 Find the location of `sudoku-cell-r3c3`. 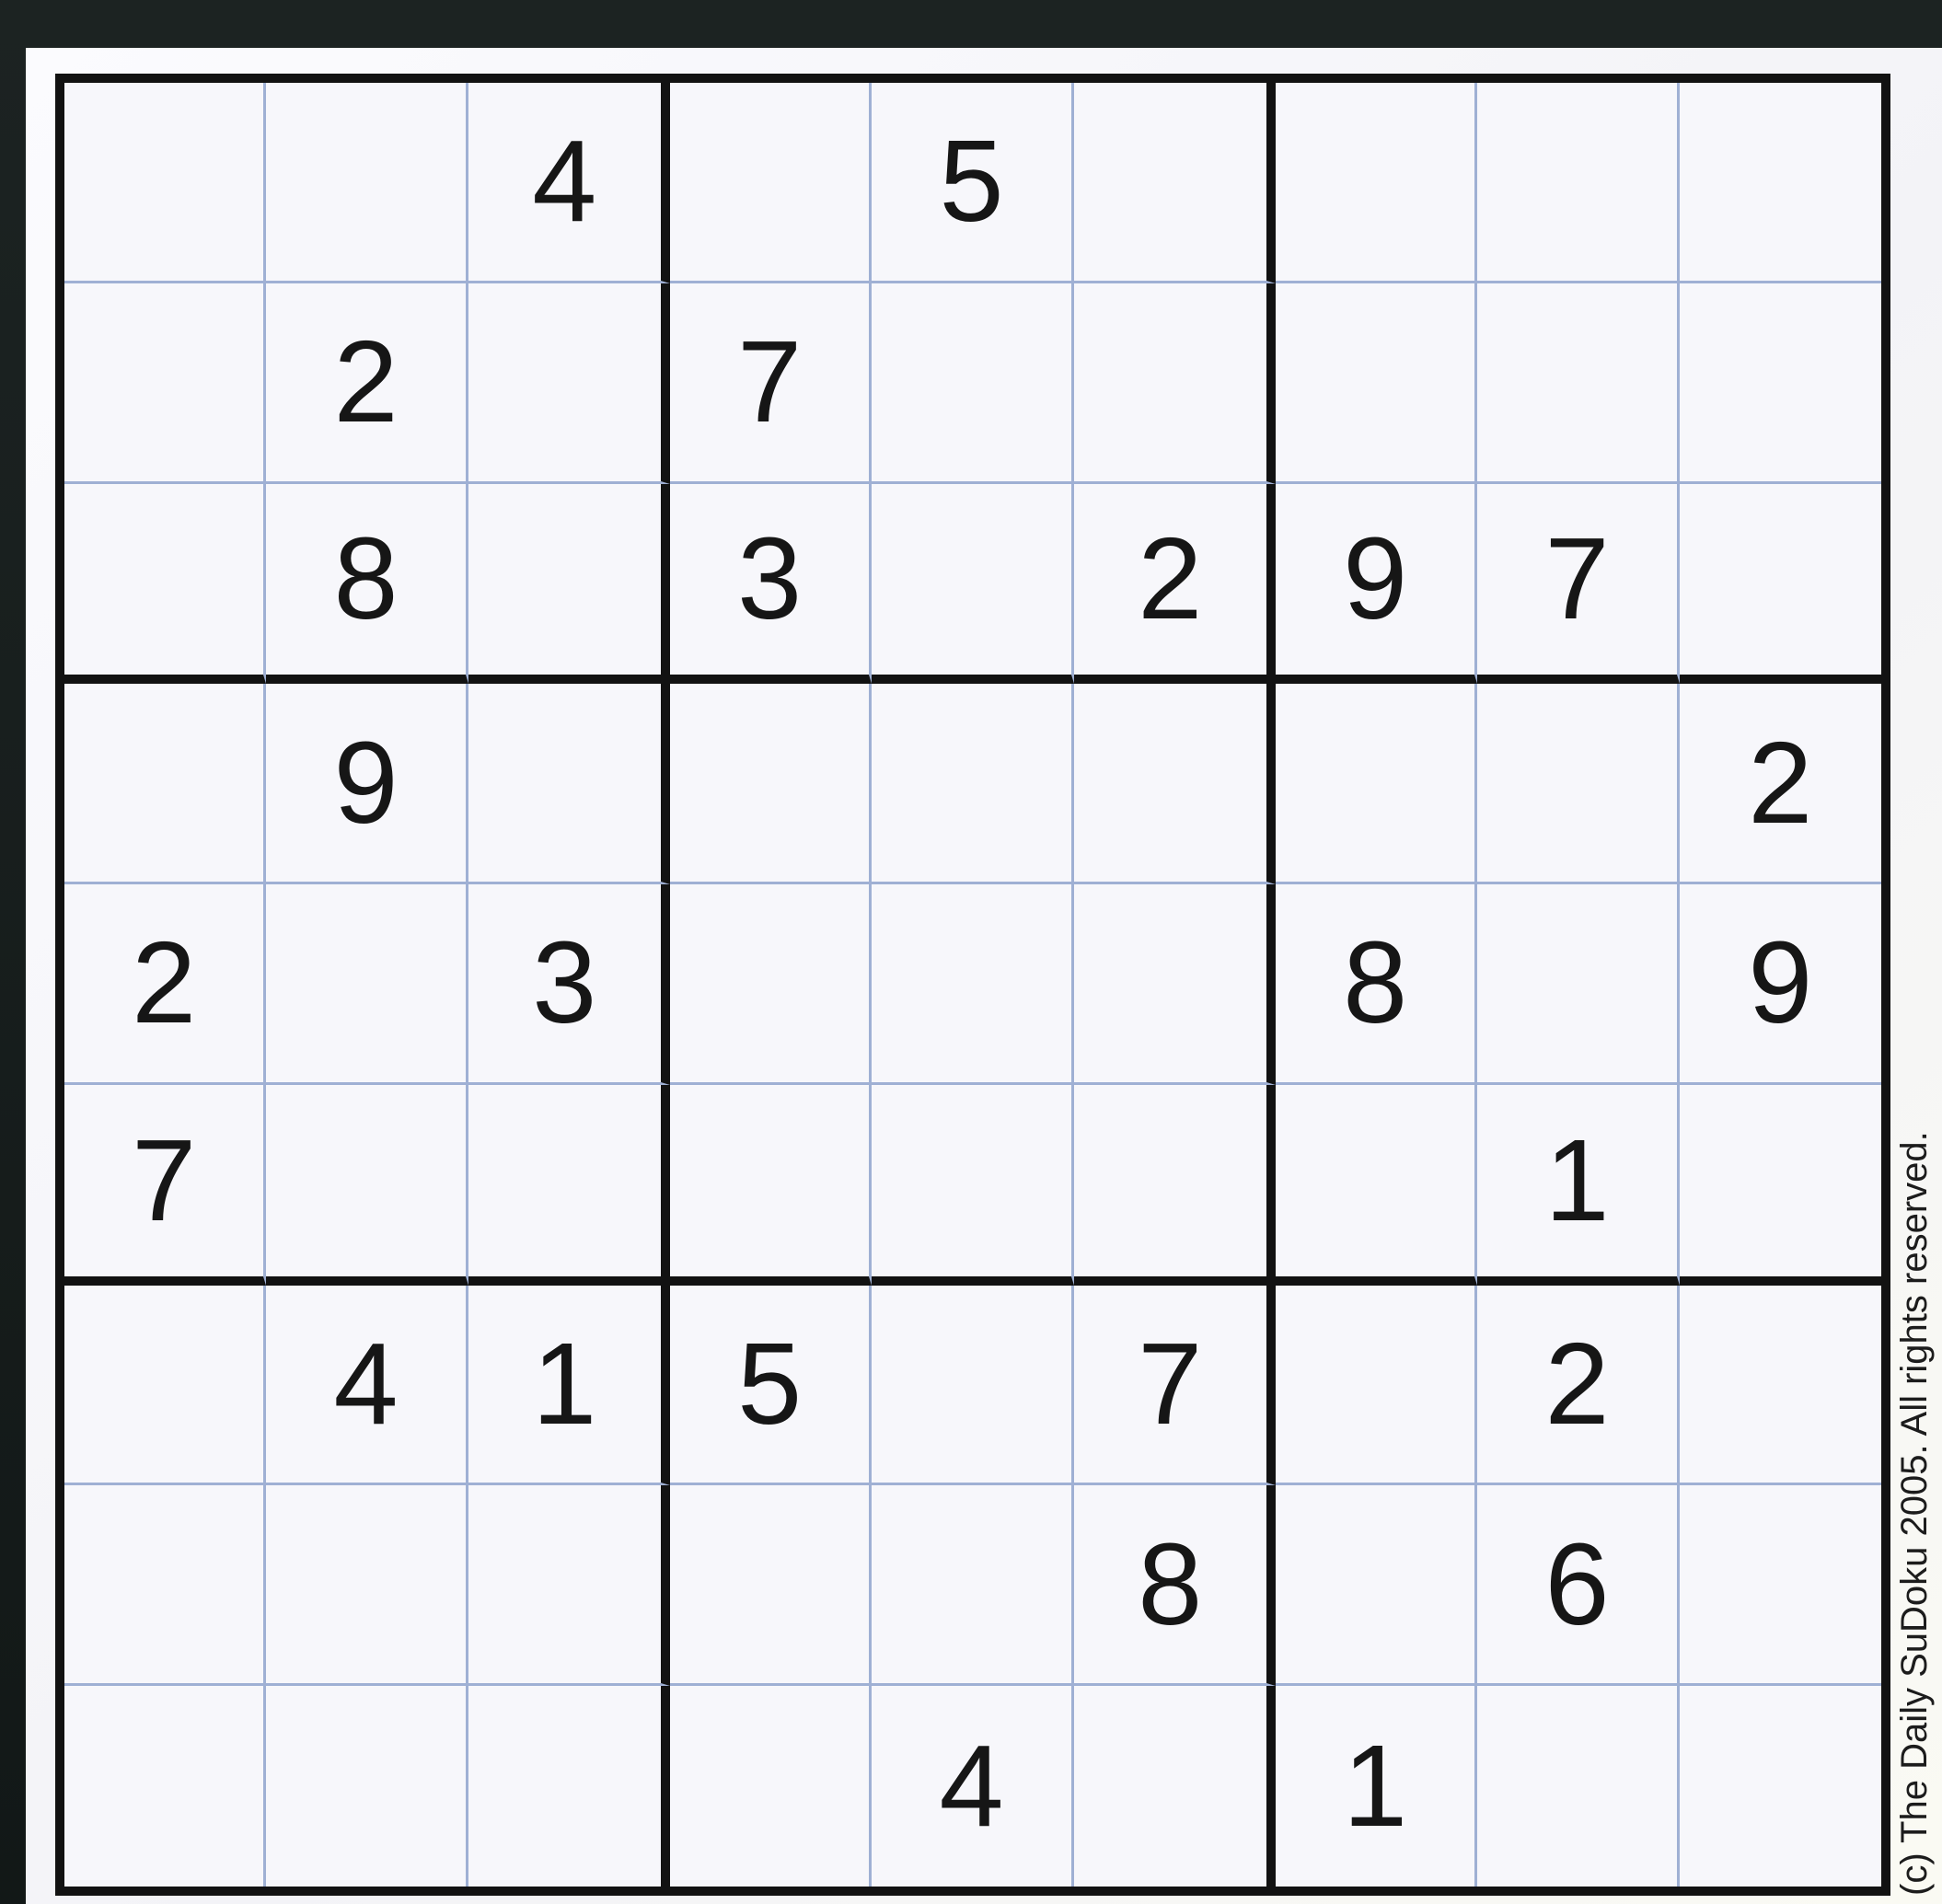

sudoku-cell-r3c3 is located at coordinates (569, 584).